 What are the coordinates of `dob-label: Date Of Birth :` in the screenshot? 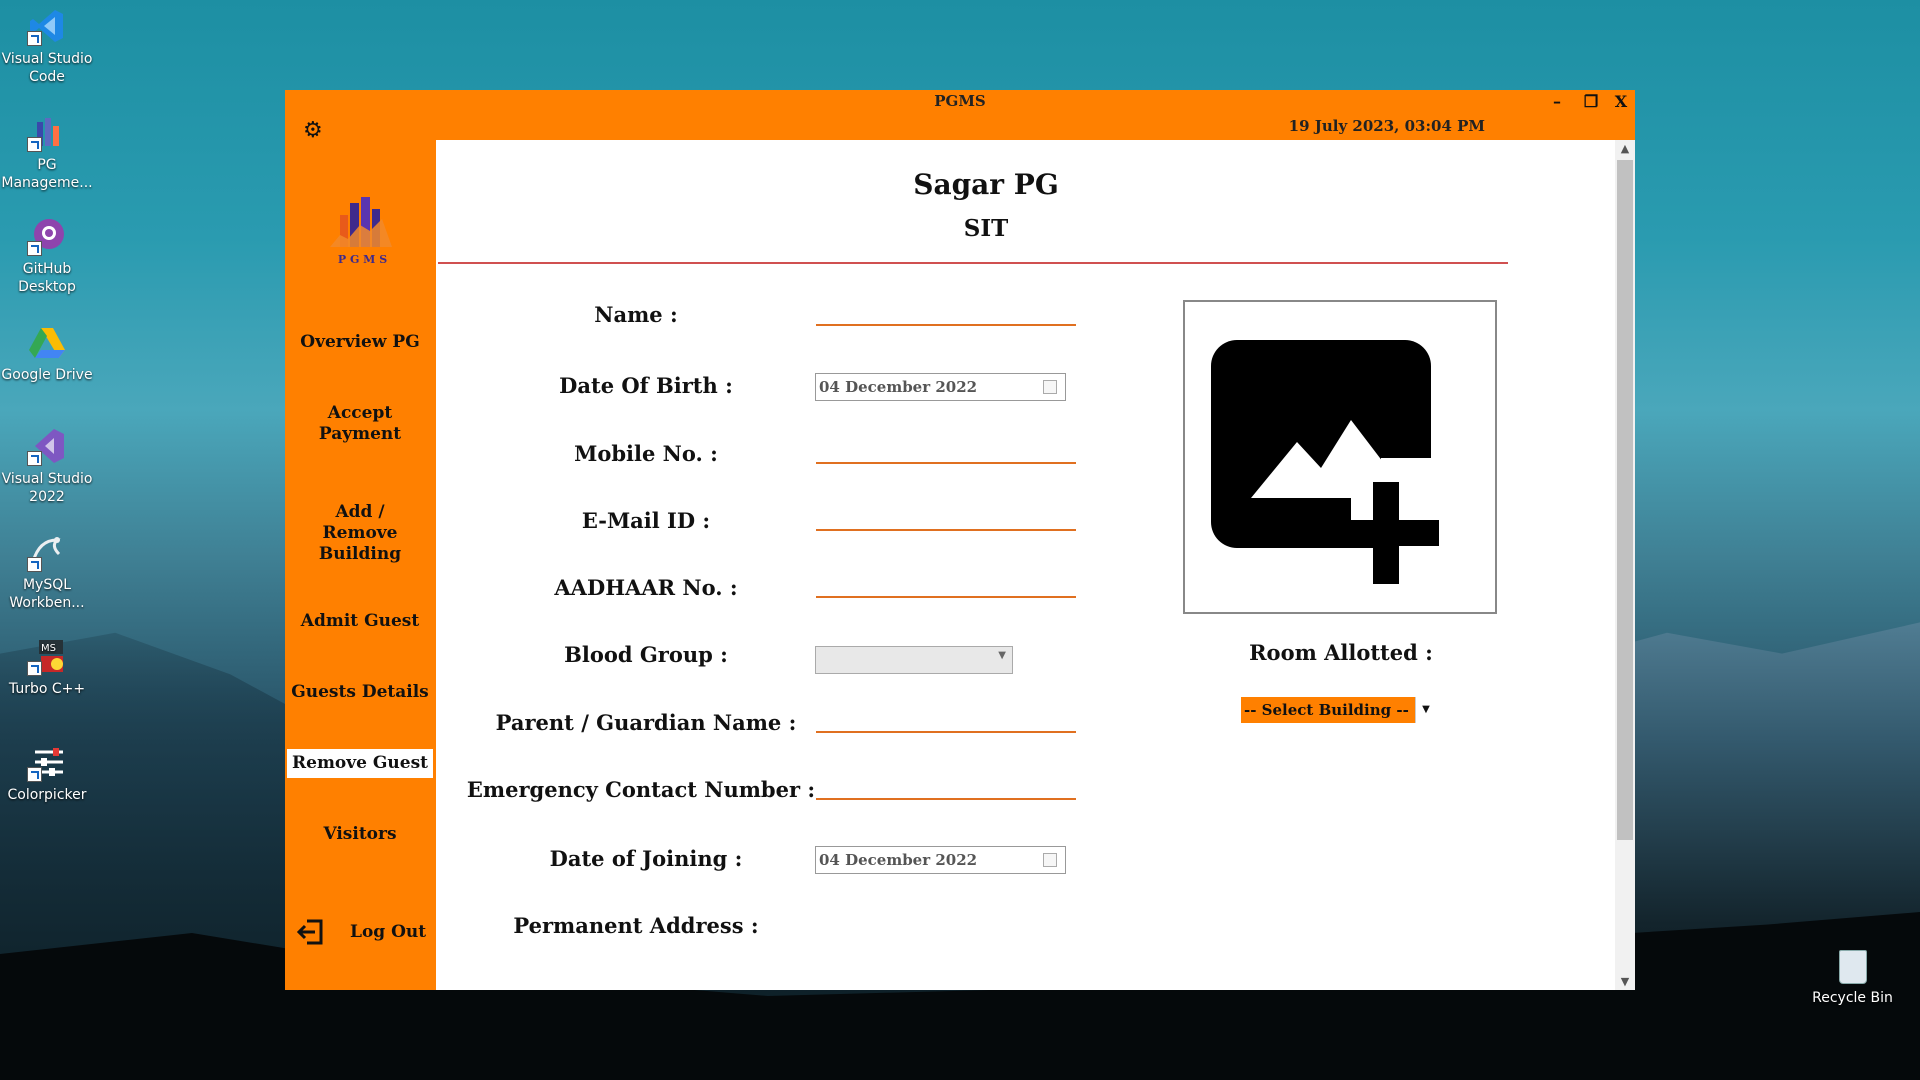 It's located at (646, 385).